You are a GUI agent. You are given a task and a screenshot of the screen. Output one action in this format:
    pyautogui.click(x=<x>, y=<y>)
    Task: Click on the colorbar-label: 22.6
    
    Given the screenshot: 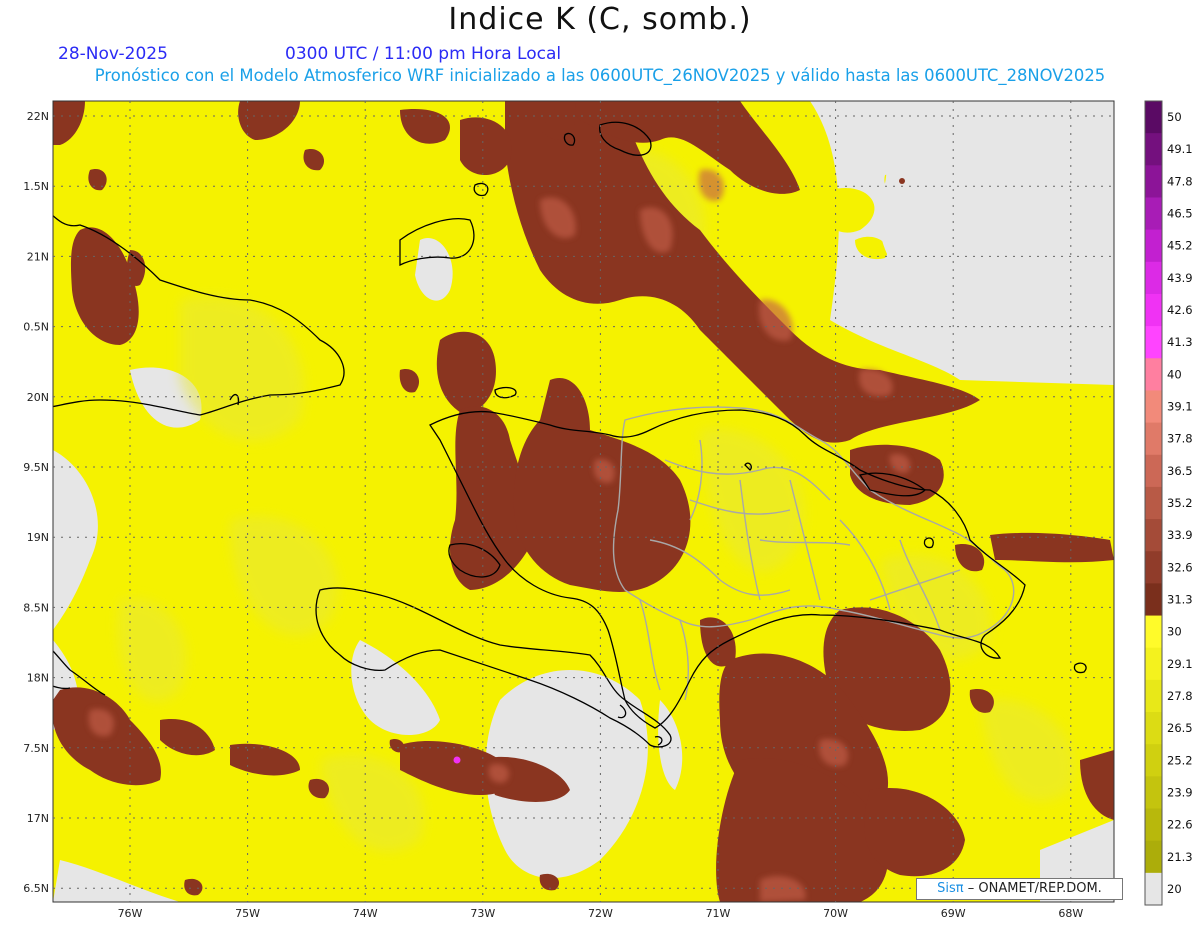 What is the action you would take?
    pyautogui.click(x=1180, y=825)
    